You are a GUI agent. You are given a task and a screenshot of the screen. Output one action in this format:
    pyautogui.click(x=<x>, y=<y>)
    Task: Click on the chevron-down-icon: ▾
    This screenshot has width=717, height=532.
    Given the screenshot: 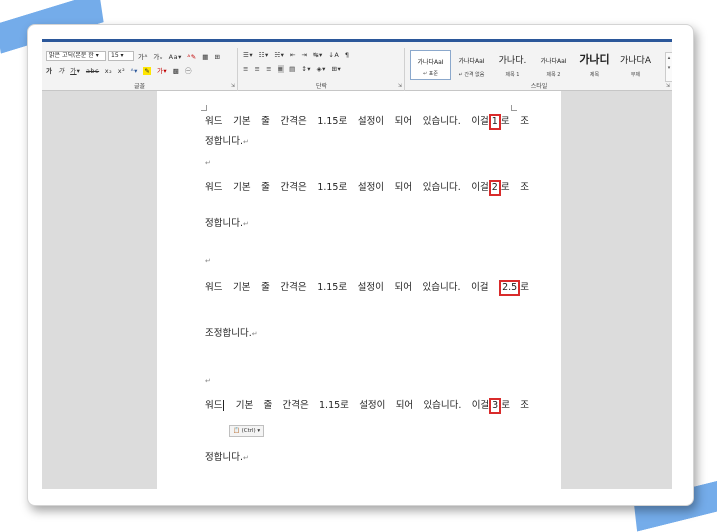 What is the action you would take?
    pyautogui.click(x=669, y=68)
    